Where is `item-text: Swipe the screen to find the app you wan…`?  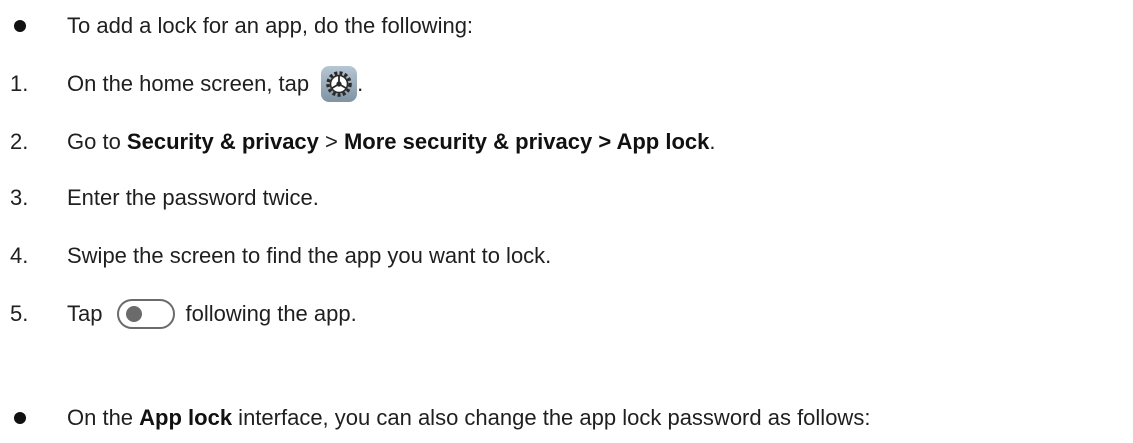 item-text: Swipe the screen to find the app you wan… is located at coordinates (309, 255).